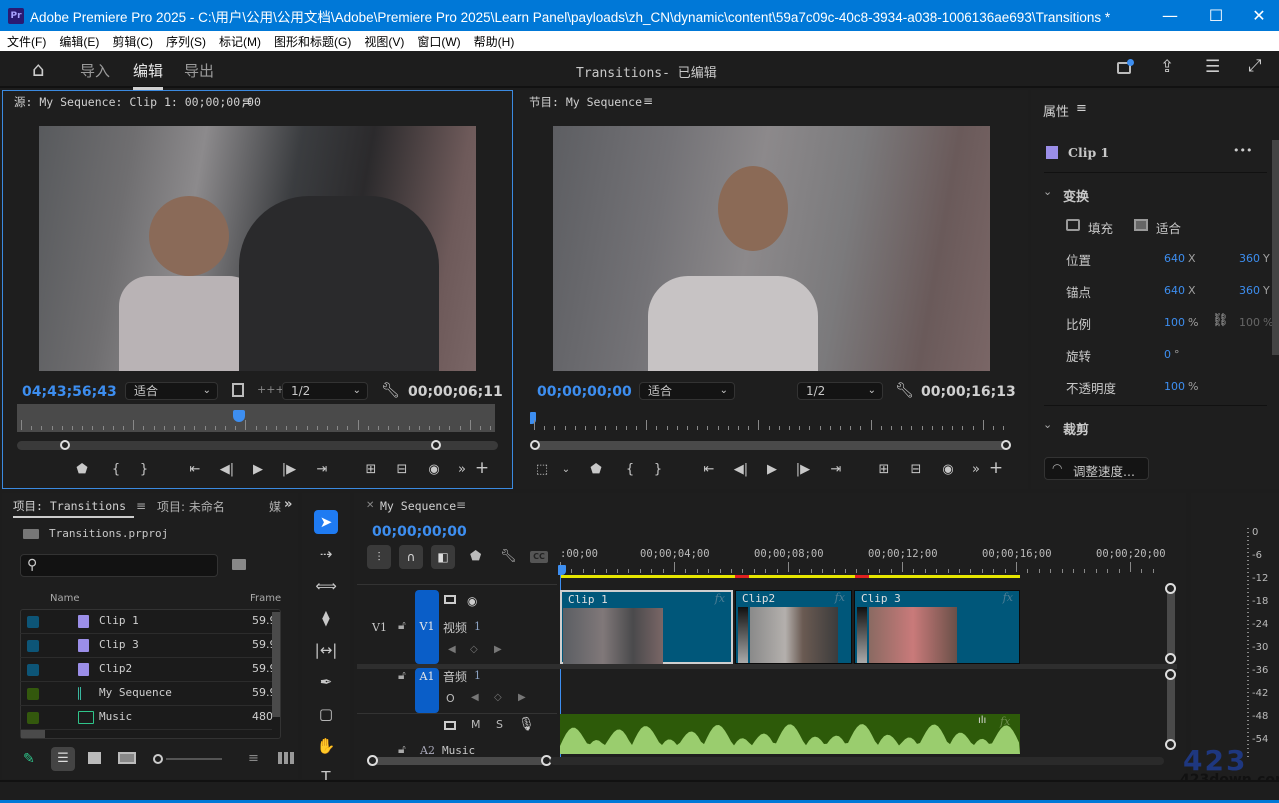 The height and width of the screenshot is (803, 1279). I want to click on menu-clip: 剪辑(C), so click(132, 41).